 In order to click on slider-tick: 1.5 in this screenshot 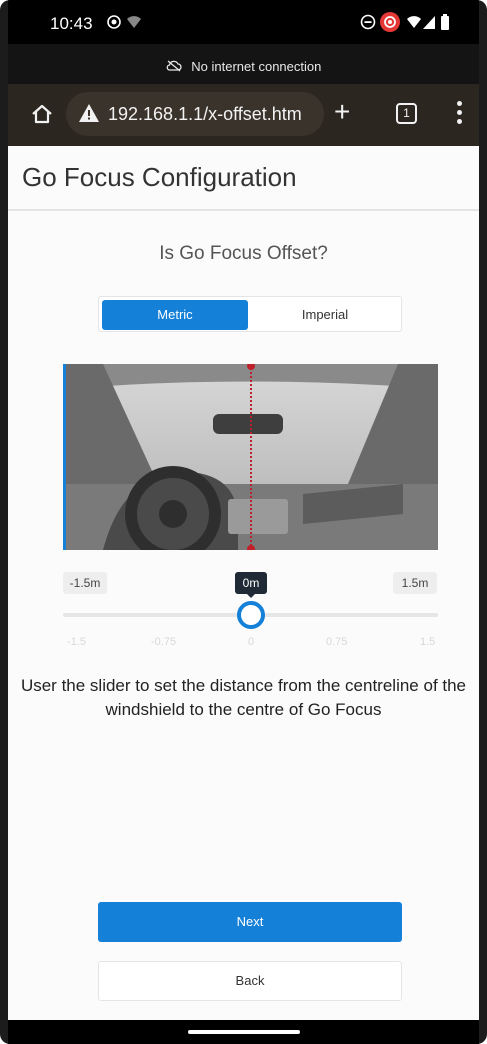, I will do `click(428, 642)`.